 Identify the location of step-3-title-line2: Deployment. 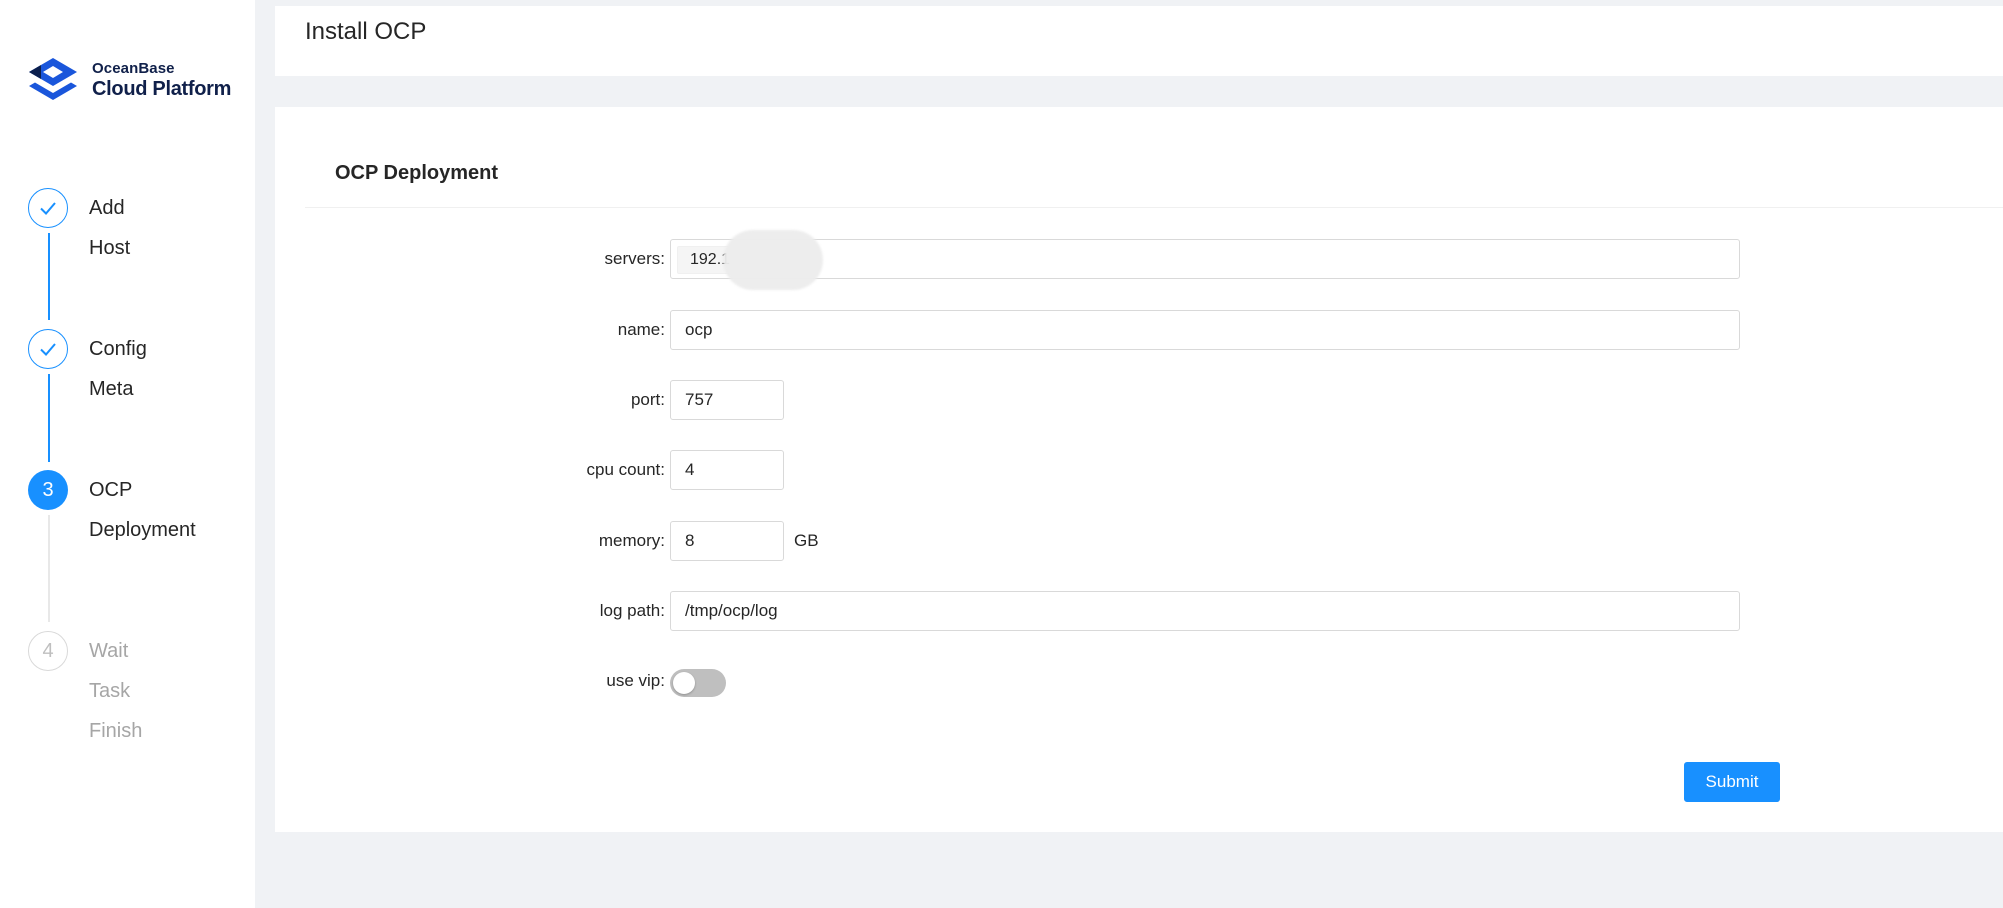
(142, 530).